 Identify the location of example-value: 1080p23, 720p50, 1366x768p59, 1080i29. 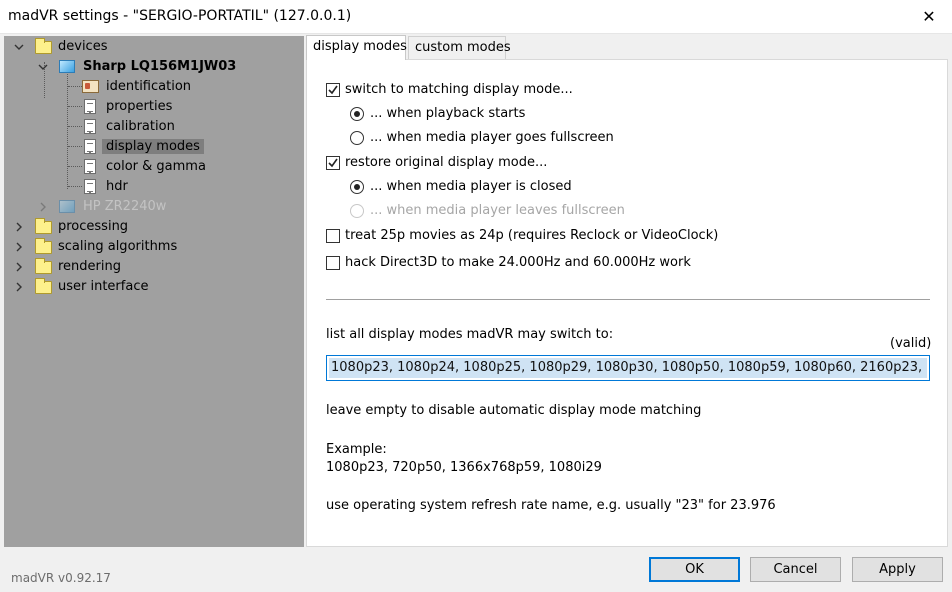
(464, 467).